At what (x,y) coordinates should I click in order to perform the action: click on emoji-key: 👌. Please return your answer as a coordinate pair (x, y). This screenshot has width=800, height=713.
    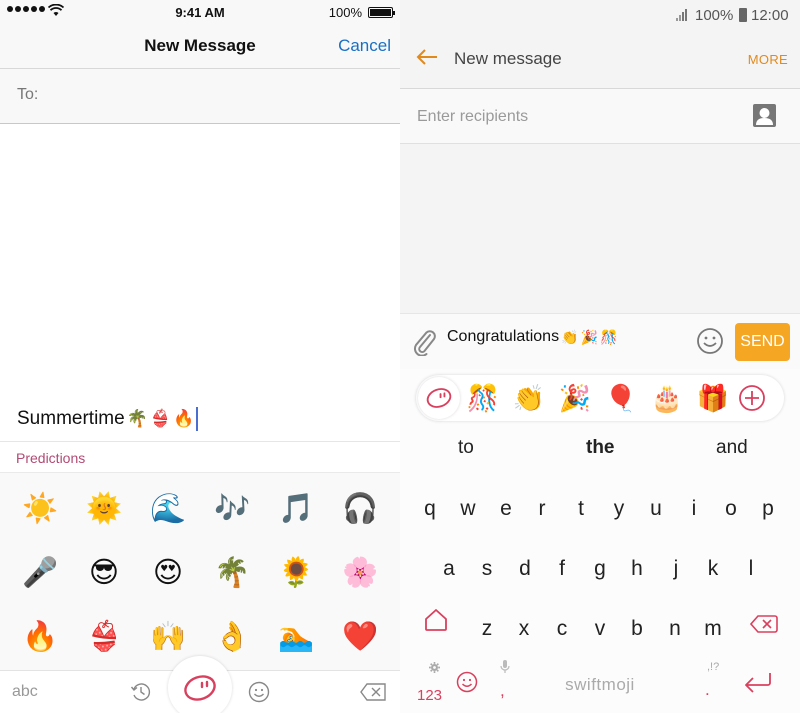
    Looking at the image, I should click on (232, 637).